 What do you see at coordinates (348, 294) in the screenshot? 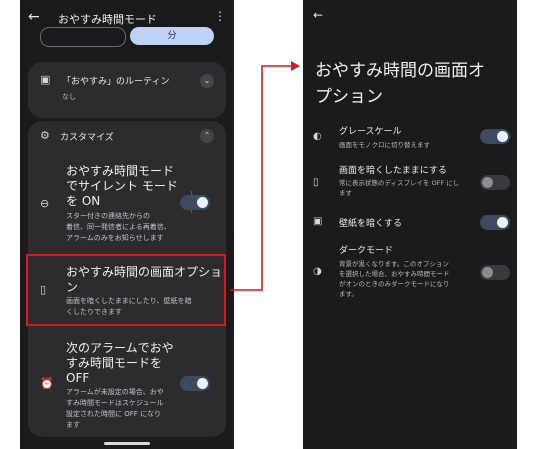
I see `option-desc-line: ます。` at bounding box center [348, 294].